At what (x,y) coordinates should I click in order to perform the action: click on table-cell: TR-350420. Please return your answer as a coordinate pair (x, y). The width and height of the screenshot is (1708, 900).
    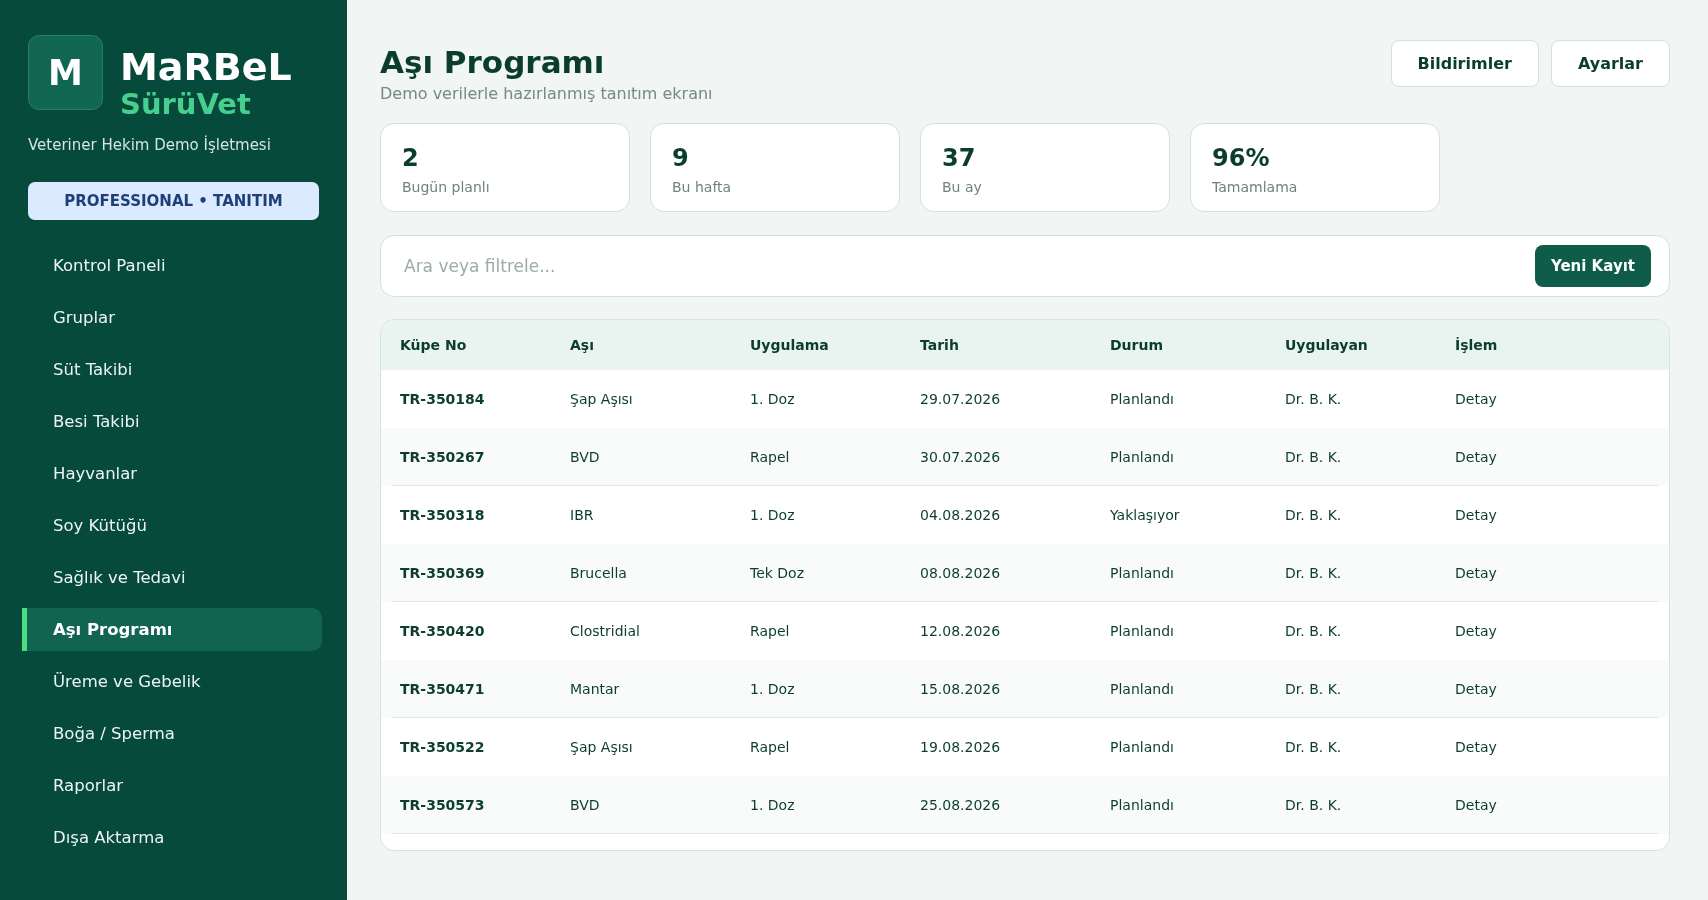
    Looking at the image, I should click on (442, 631).